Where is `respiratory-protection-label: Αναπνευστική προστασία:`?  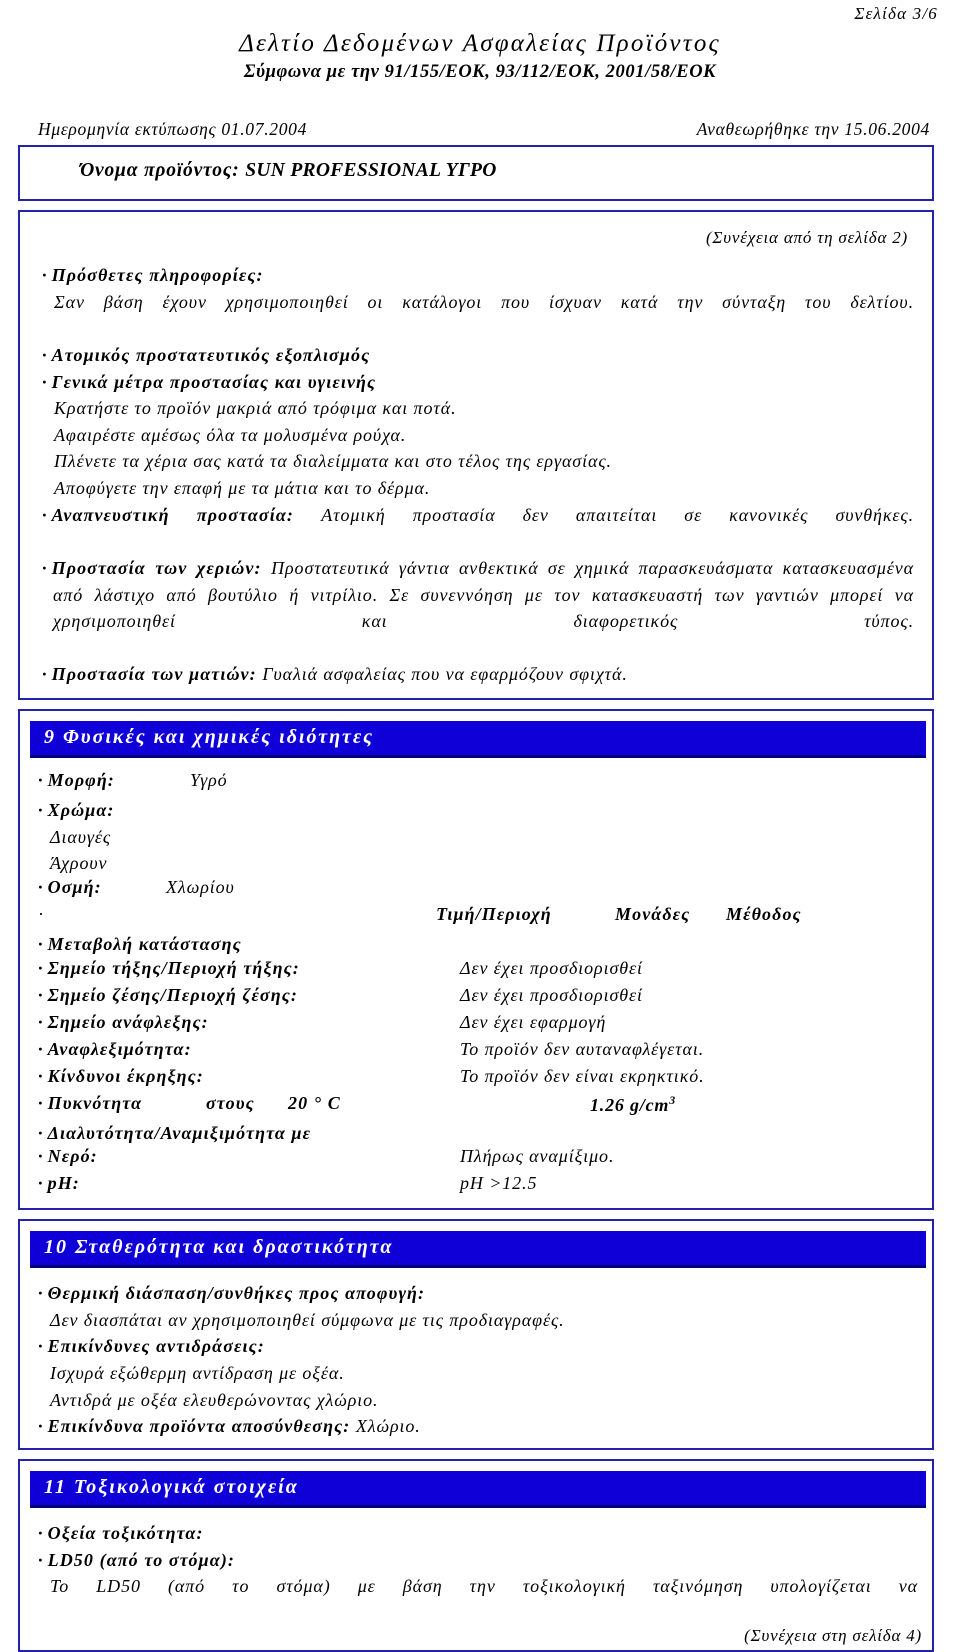 respiratory-protection-label: Αναπνευστική προστασία: is located at coordinates (172, 514).